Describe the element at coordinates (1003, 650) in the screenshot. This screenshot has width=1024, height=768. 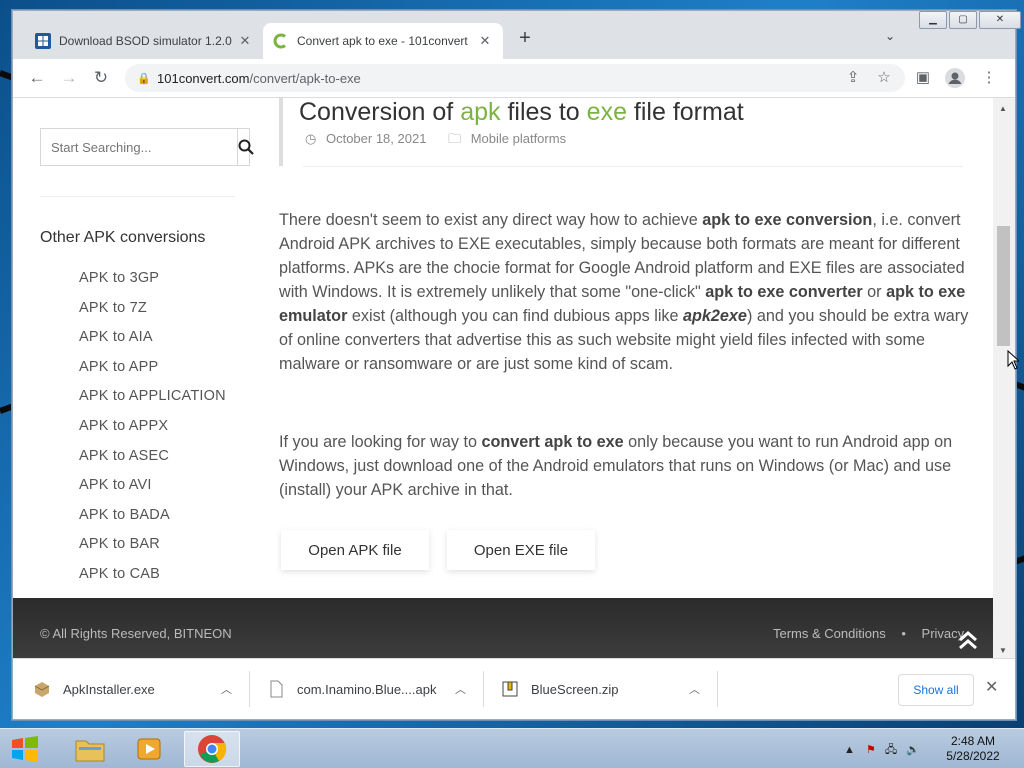
I see `scroll-down-arrow-icon: ▼` at that location.